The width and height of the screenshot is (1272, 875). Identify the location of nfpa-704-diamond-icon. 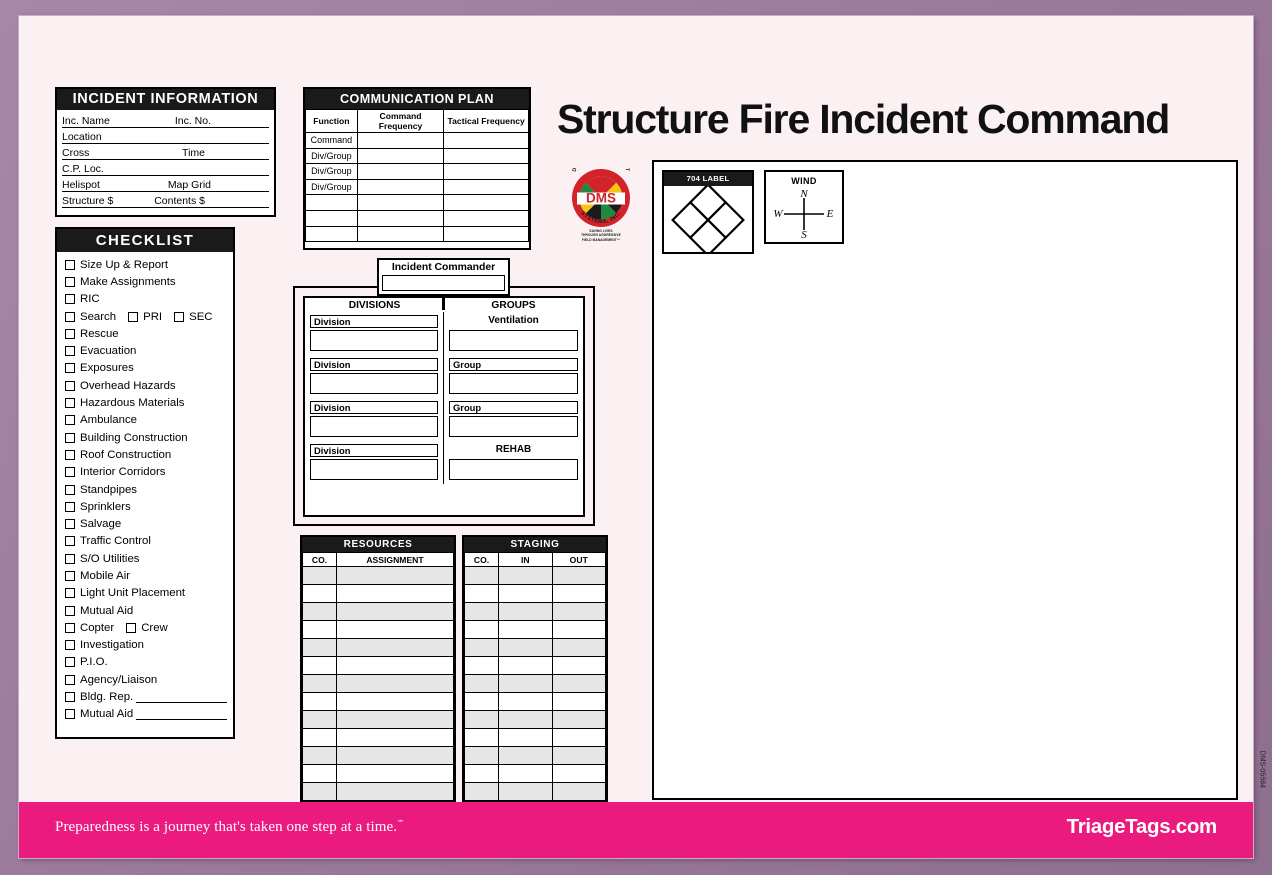
(708, 219).